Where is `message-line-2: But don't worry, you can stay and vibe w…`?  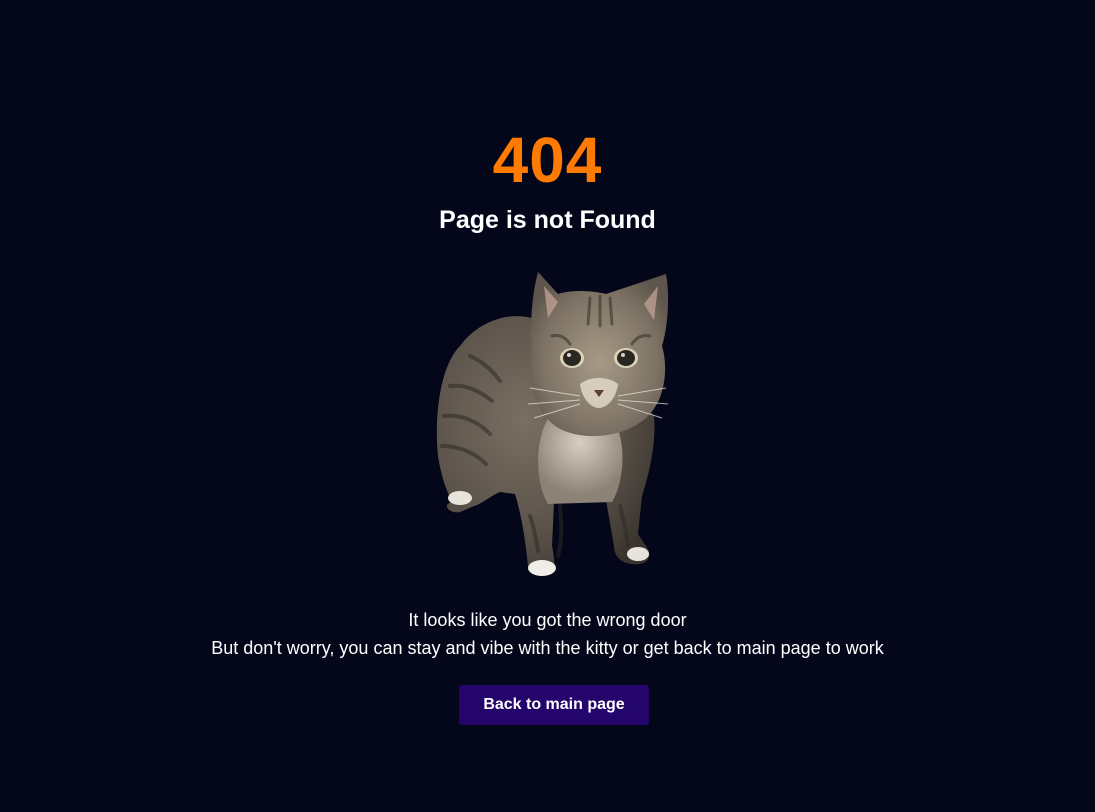
message-line-2: But don't worry, you can stay and vibe w… is located at coordinates (547, 648).